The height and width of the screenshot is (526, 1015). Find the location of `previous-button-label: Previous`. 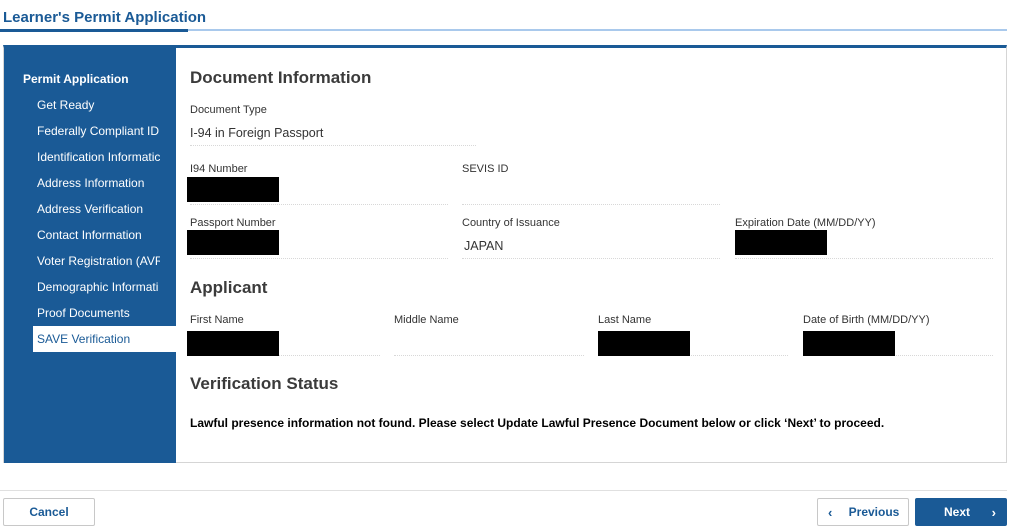

previous-button-label: Previous is located at coordinates (874, 512).